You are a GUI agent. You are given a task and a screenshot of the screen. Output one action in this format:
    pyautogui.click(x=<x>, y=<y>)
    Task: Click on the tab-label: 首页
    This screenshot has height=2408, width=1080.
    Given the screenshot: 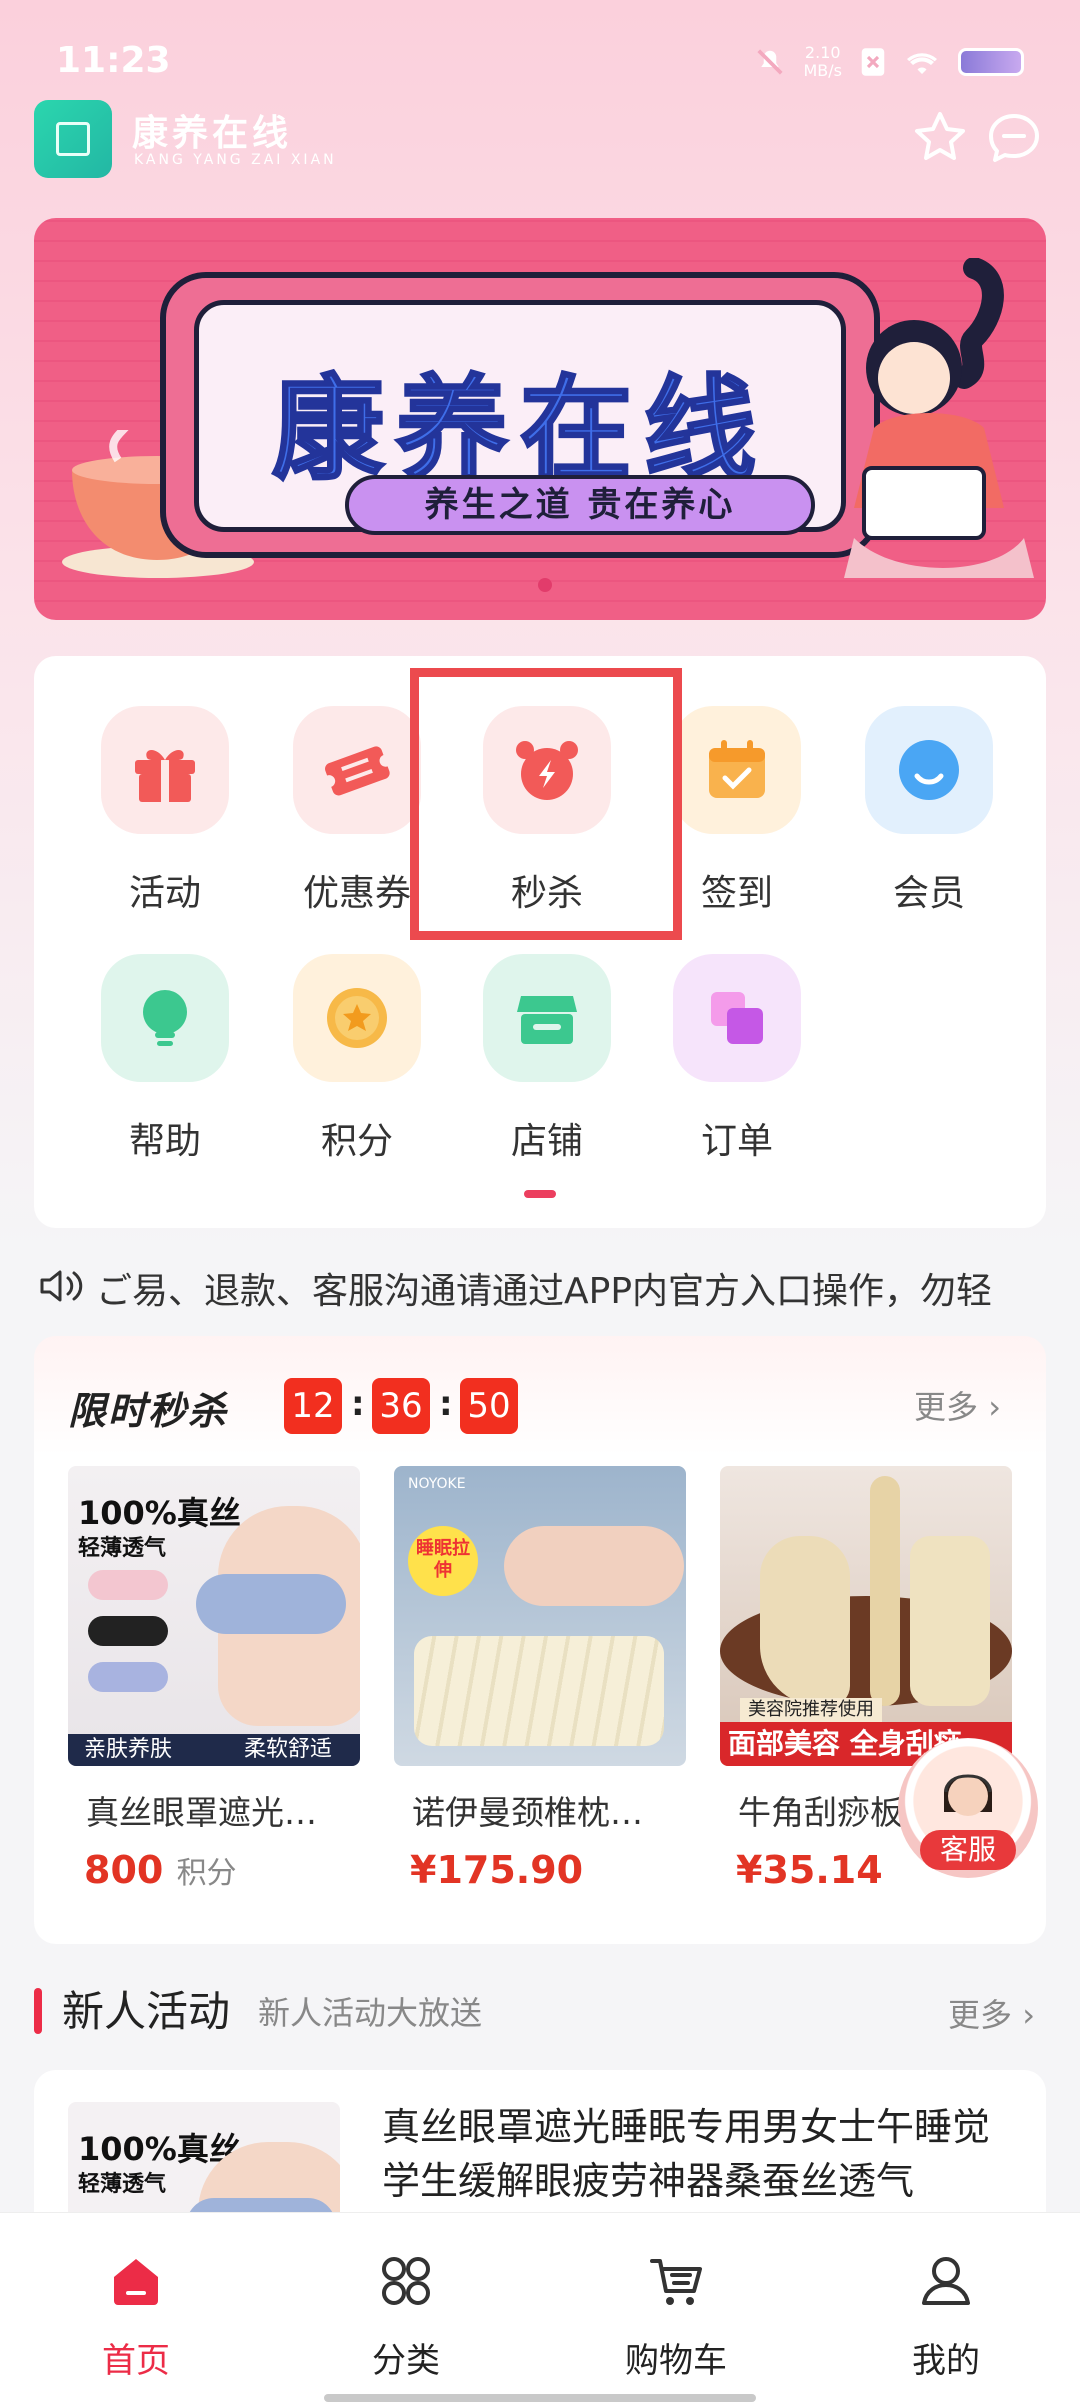 What is the action you would take?
    pyautogui.click(x=136, y=2361)
    